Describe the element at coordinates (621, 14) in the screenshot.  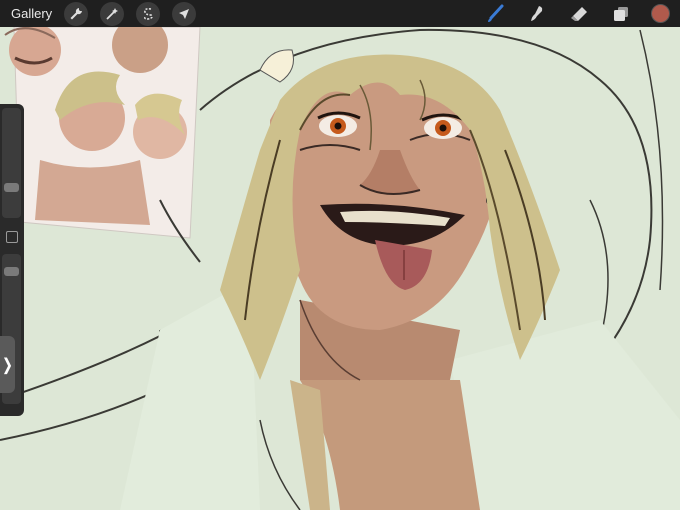
I see `layers-icon` at that location.